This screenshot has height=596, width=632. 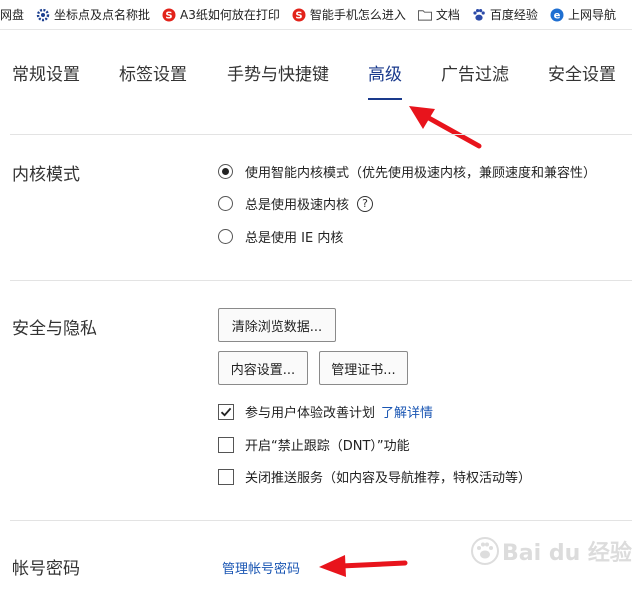 I want to click on checkbox-checked, so click(x=226, y=411).